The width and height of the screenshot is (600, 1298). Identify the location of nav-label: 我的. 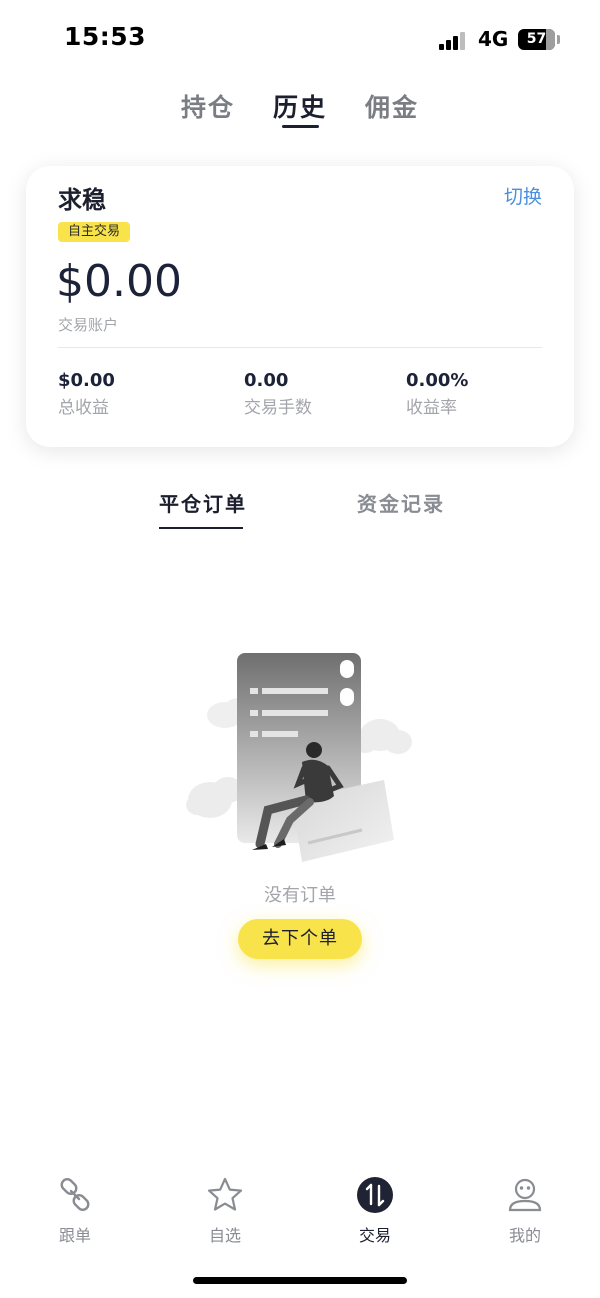
(524, 1235).